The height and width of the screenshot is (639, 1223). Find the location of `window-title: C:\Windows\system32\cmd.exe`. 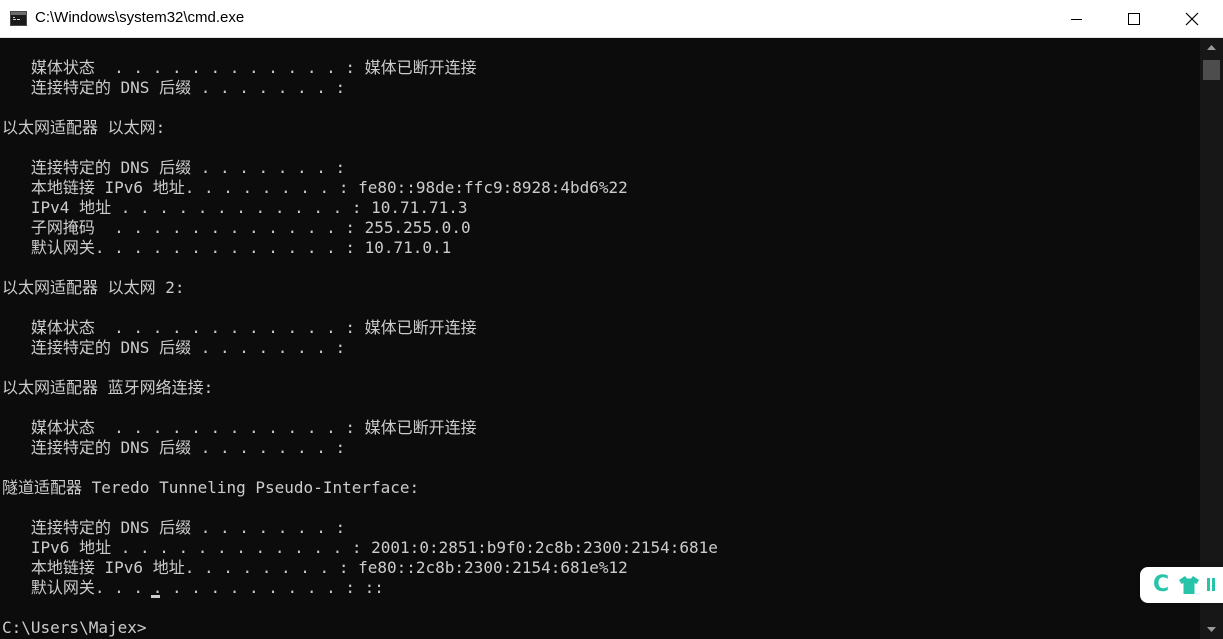

window-title: C:\Windows\system32\cmd.exe is located at coordinates (140, 17).